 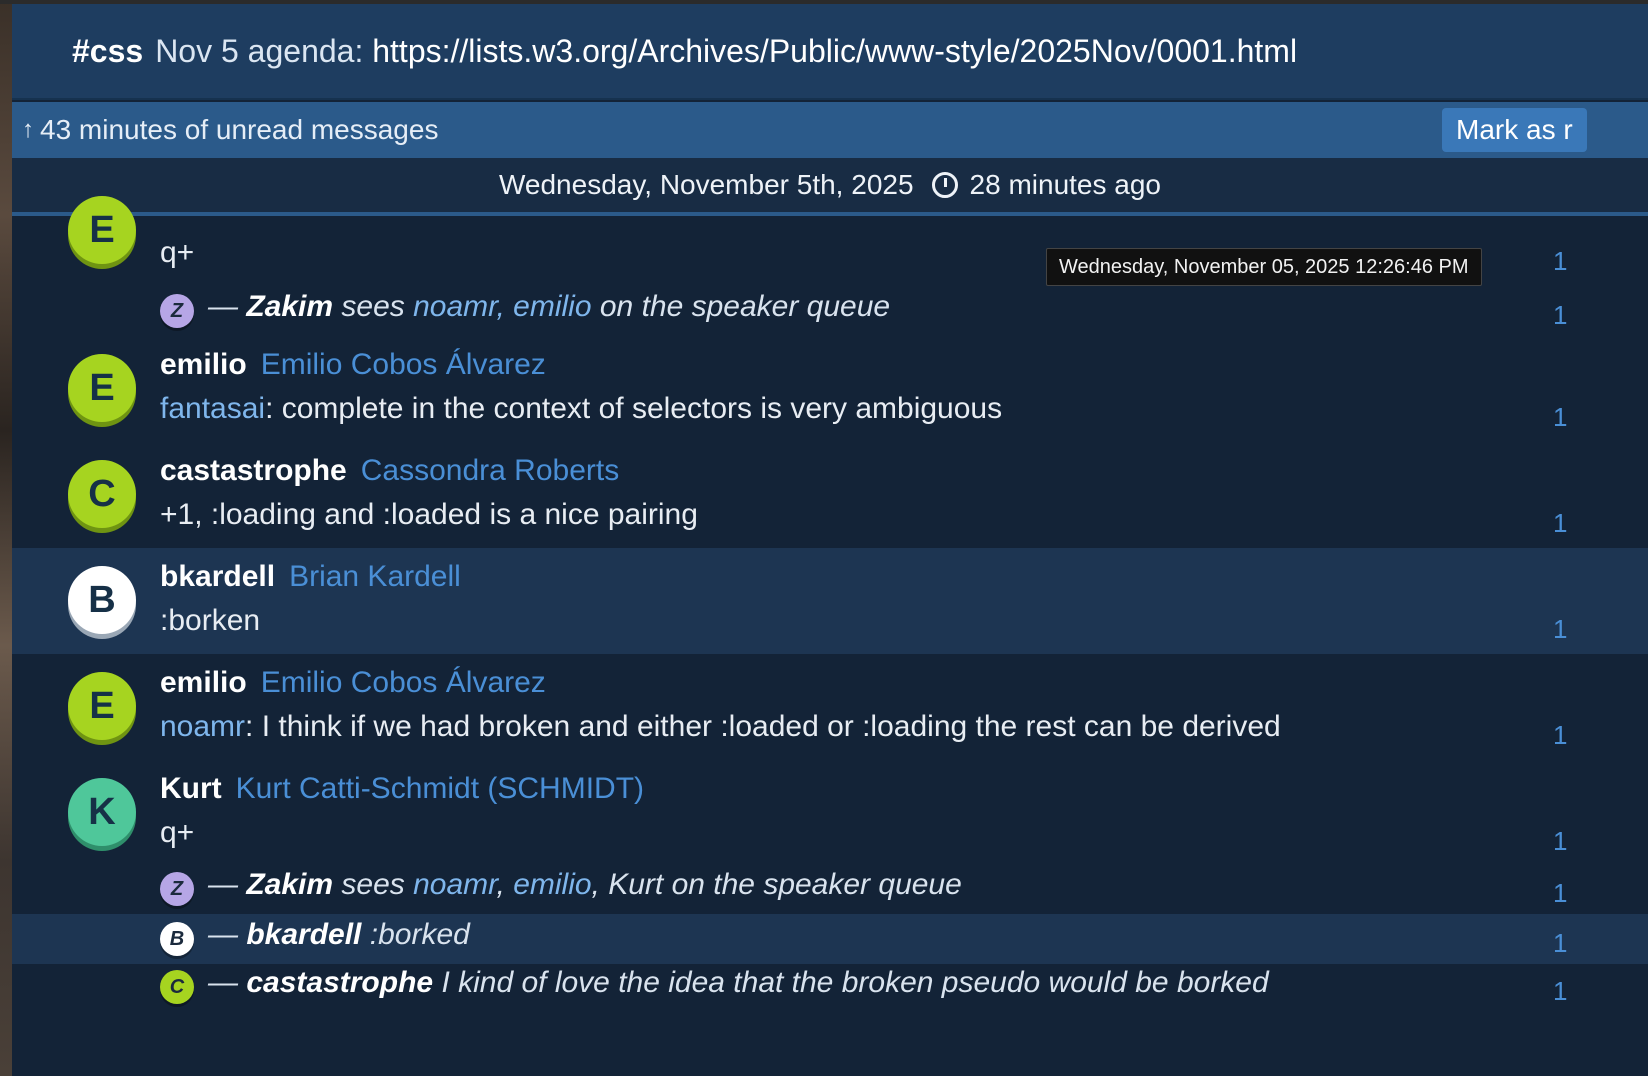 What do you see at coordinates (1514, 130) in the screenshot?
I see `mark-as-read-button: Mark as r` at bounding box center [1514, 130].